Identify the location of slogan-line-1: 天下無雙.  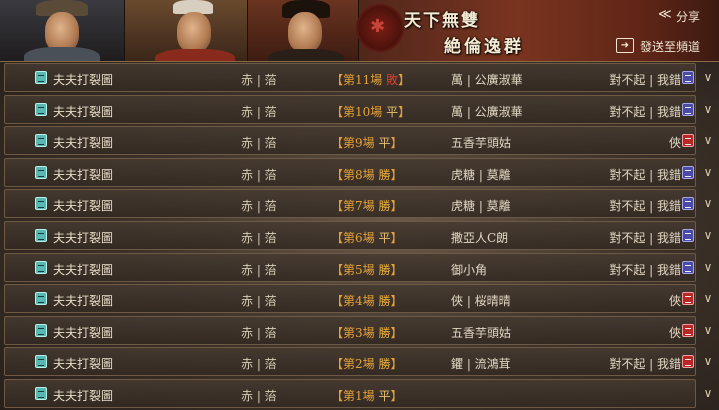
(442, 21).